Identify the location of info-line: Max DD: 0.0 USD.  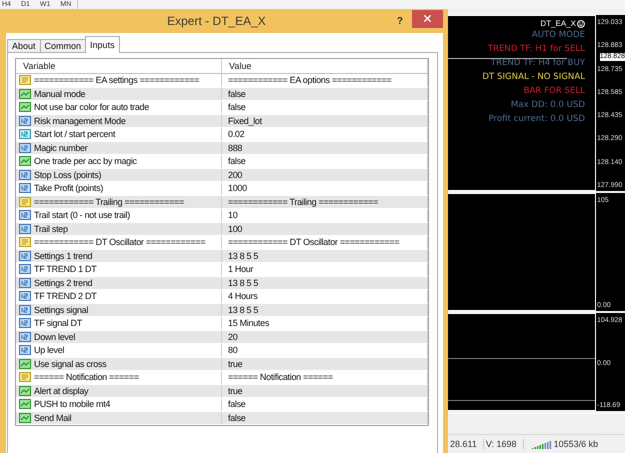
(547, 105).